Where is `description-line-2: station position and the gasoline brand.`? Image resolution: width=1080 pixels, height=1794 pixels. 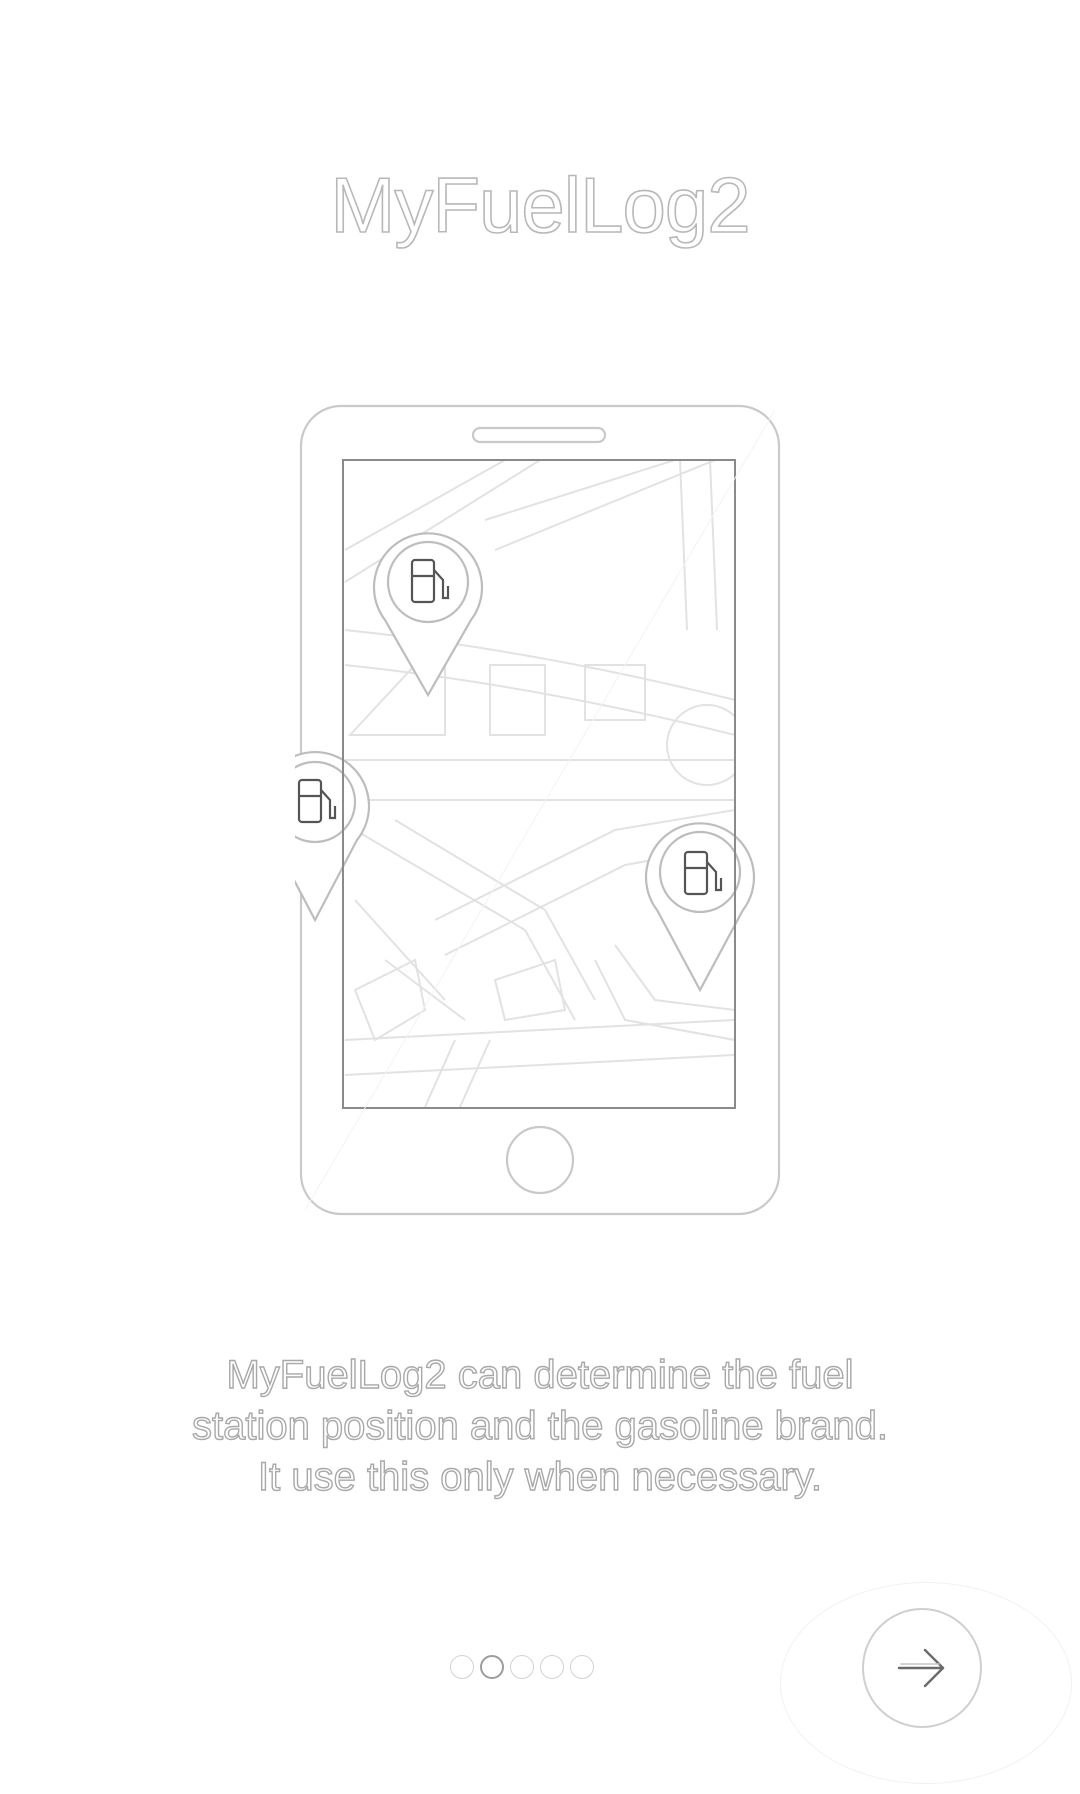 description-line-2: station position and the gasoline brand. is located at coordinates (540, 1425).